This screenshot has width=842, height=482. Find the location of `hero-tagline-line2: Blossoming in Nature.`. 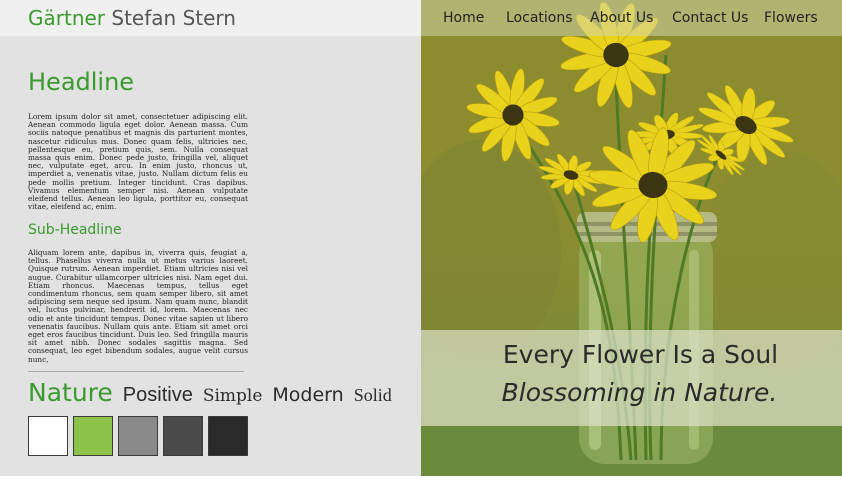

hero-tagline-line2: Blossoming in Nature. is located at coordinates (639, 392).